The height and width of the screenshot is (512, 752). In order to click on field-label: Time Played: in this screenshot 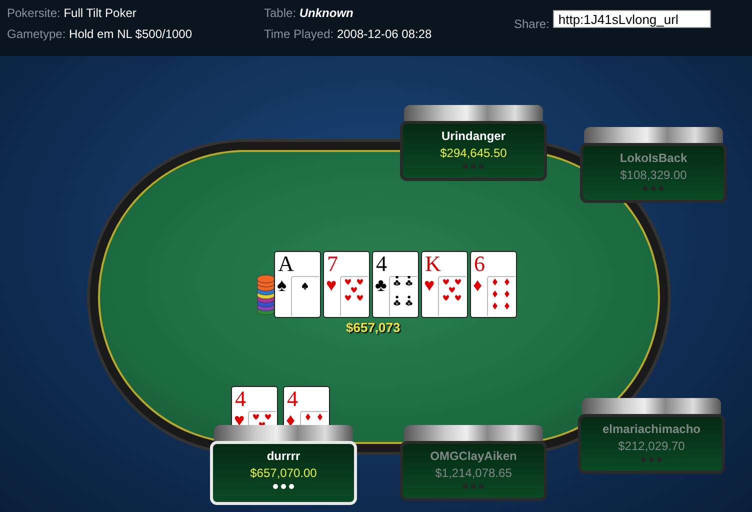, I will do `click(299, 34)`.